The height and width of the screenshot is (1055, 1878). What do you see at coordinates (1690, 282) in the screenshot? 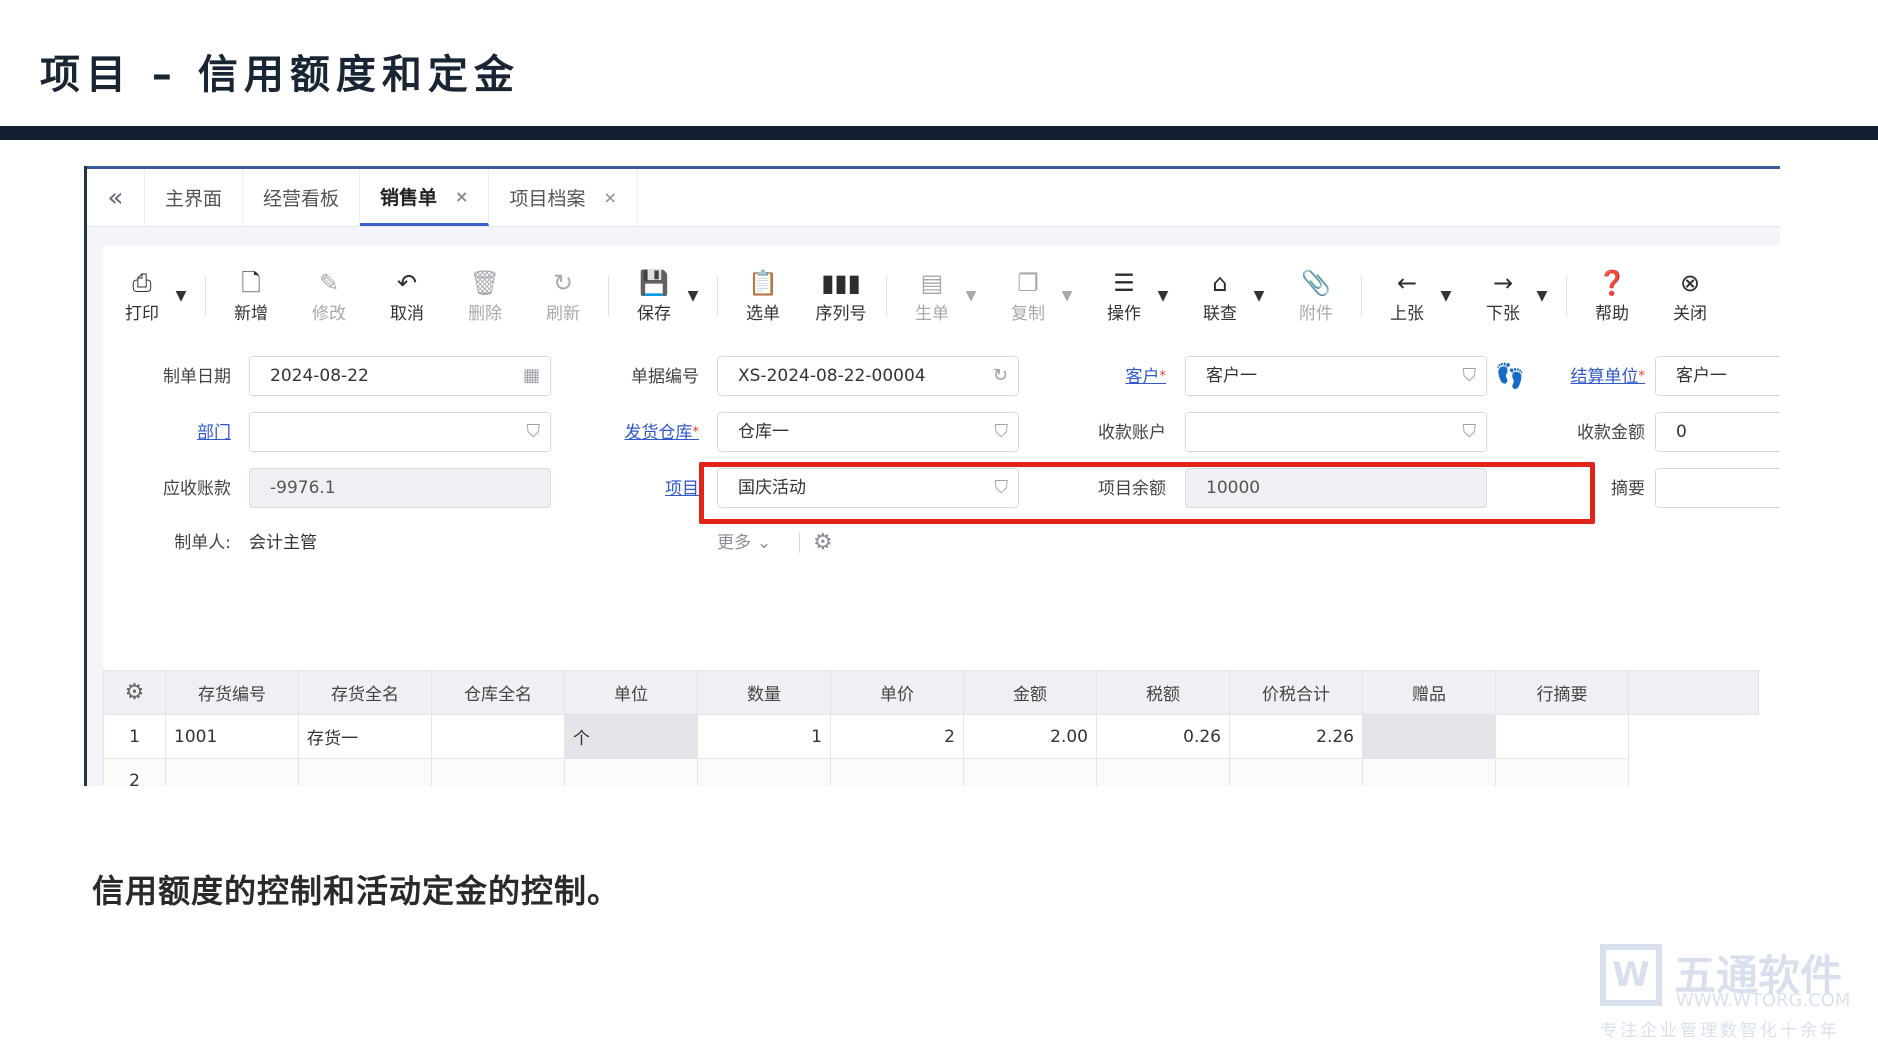
I see `close-circle-icon: ⊗` at bounding box center [1690, 282].